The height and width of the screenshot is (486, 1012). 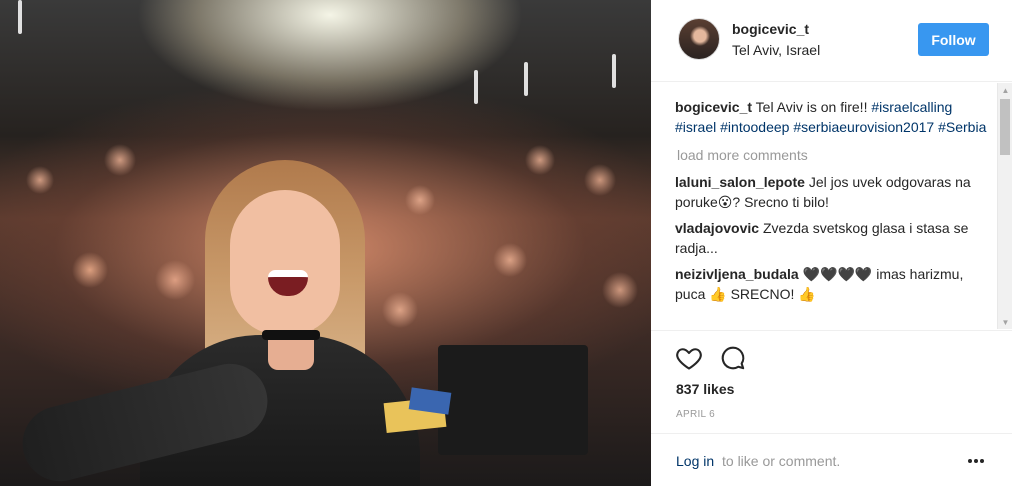 What do you see at coordinates (1005, 127) in the screenshot?
I see `scrollbar-thumb` at bounding box center [1005, 127].